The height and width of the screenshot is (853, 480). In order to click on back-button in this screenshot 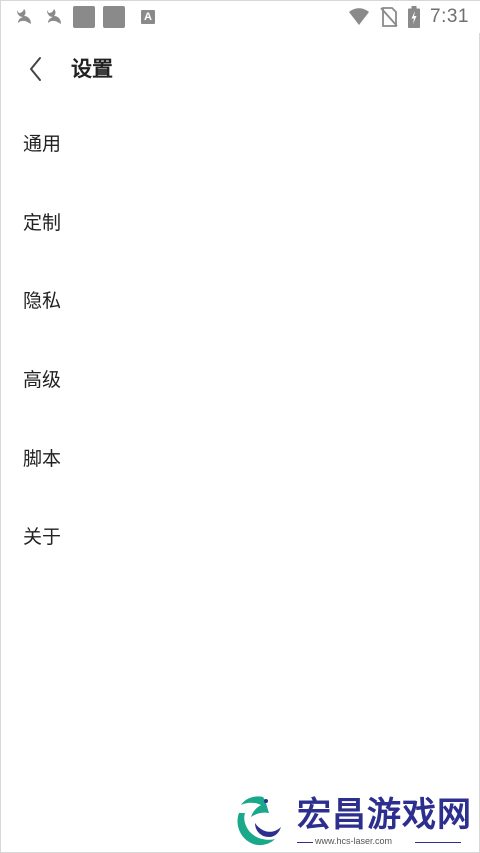, I will do `click(36, 69)`.